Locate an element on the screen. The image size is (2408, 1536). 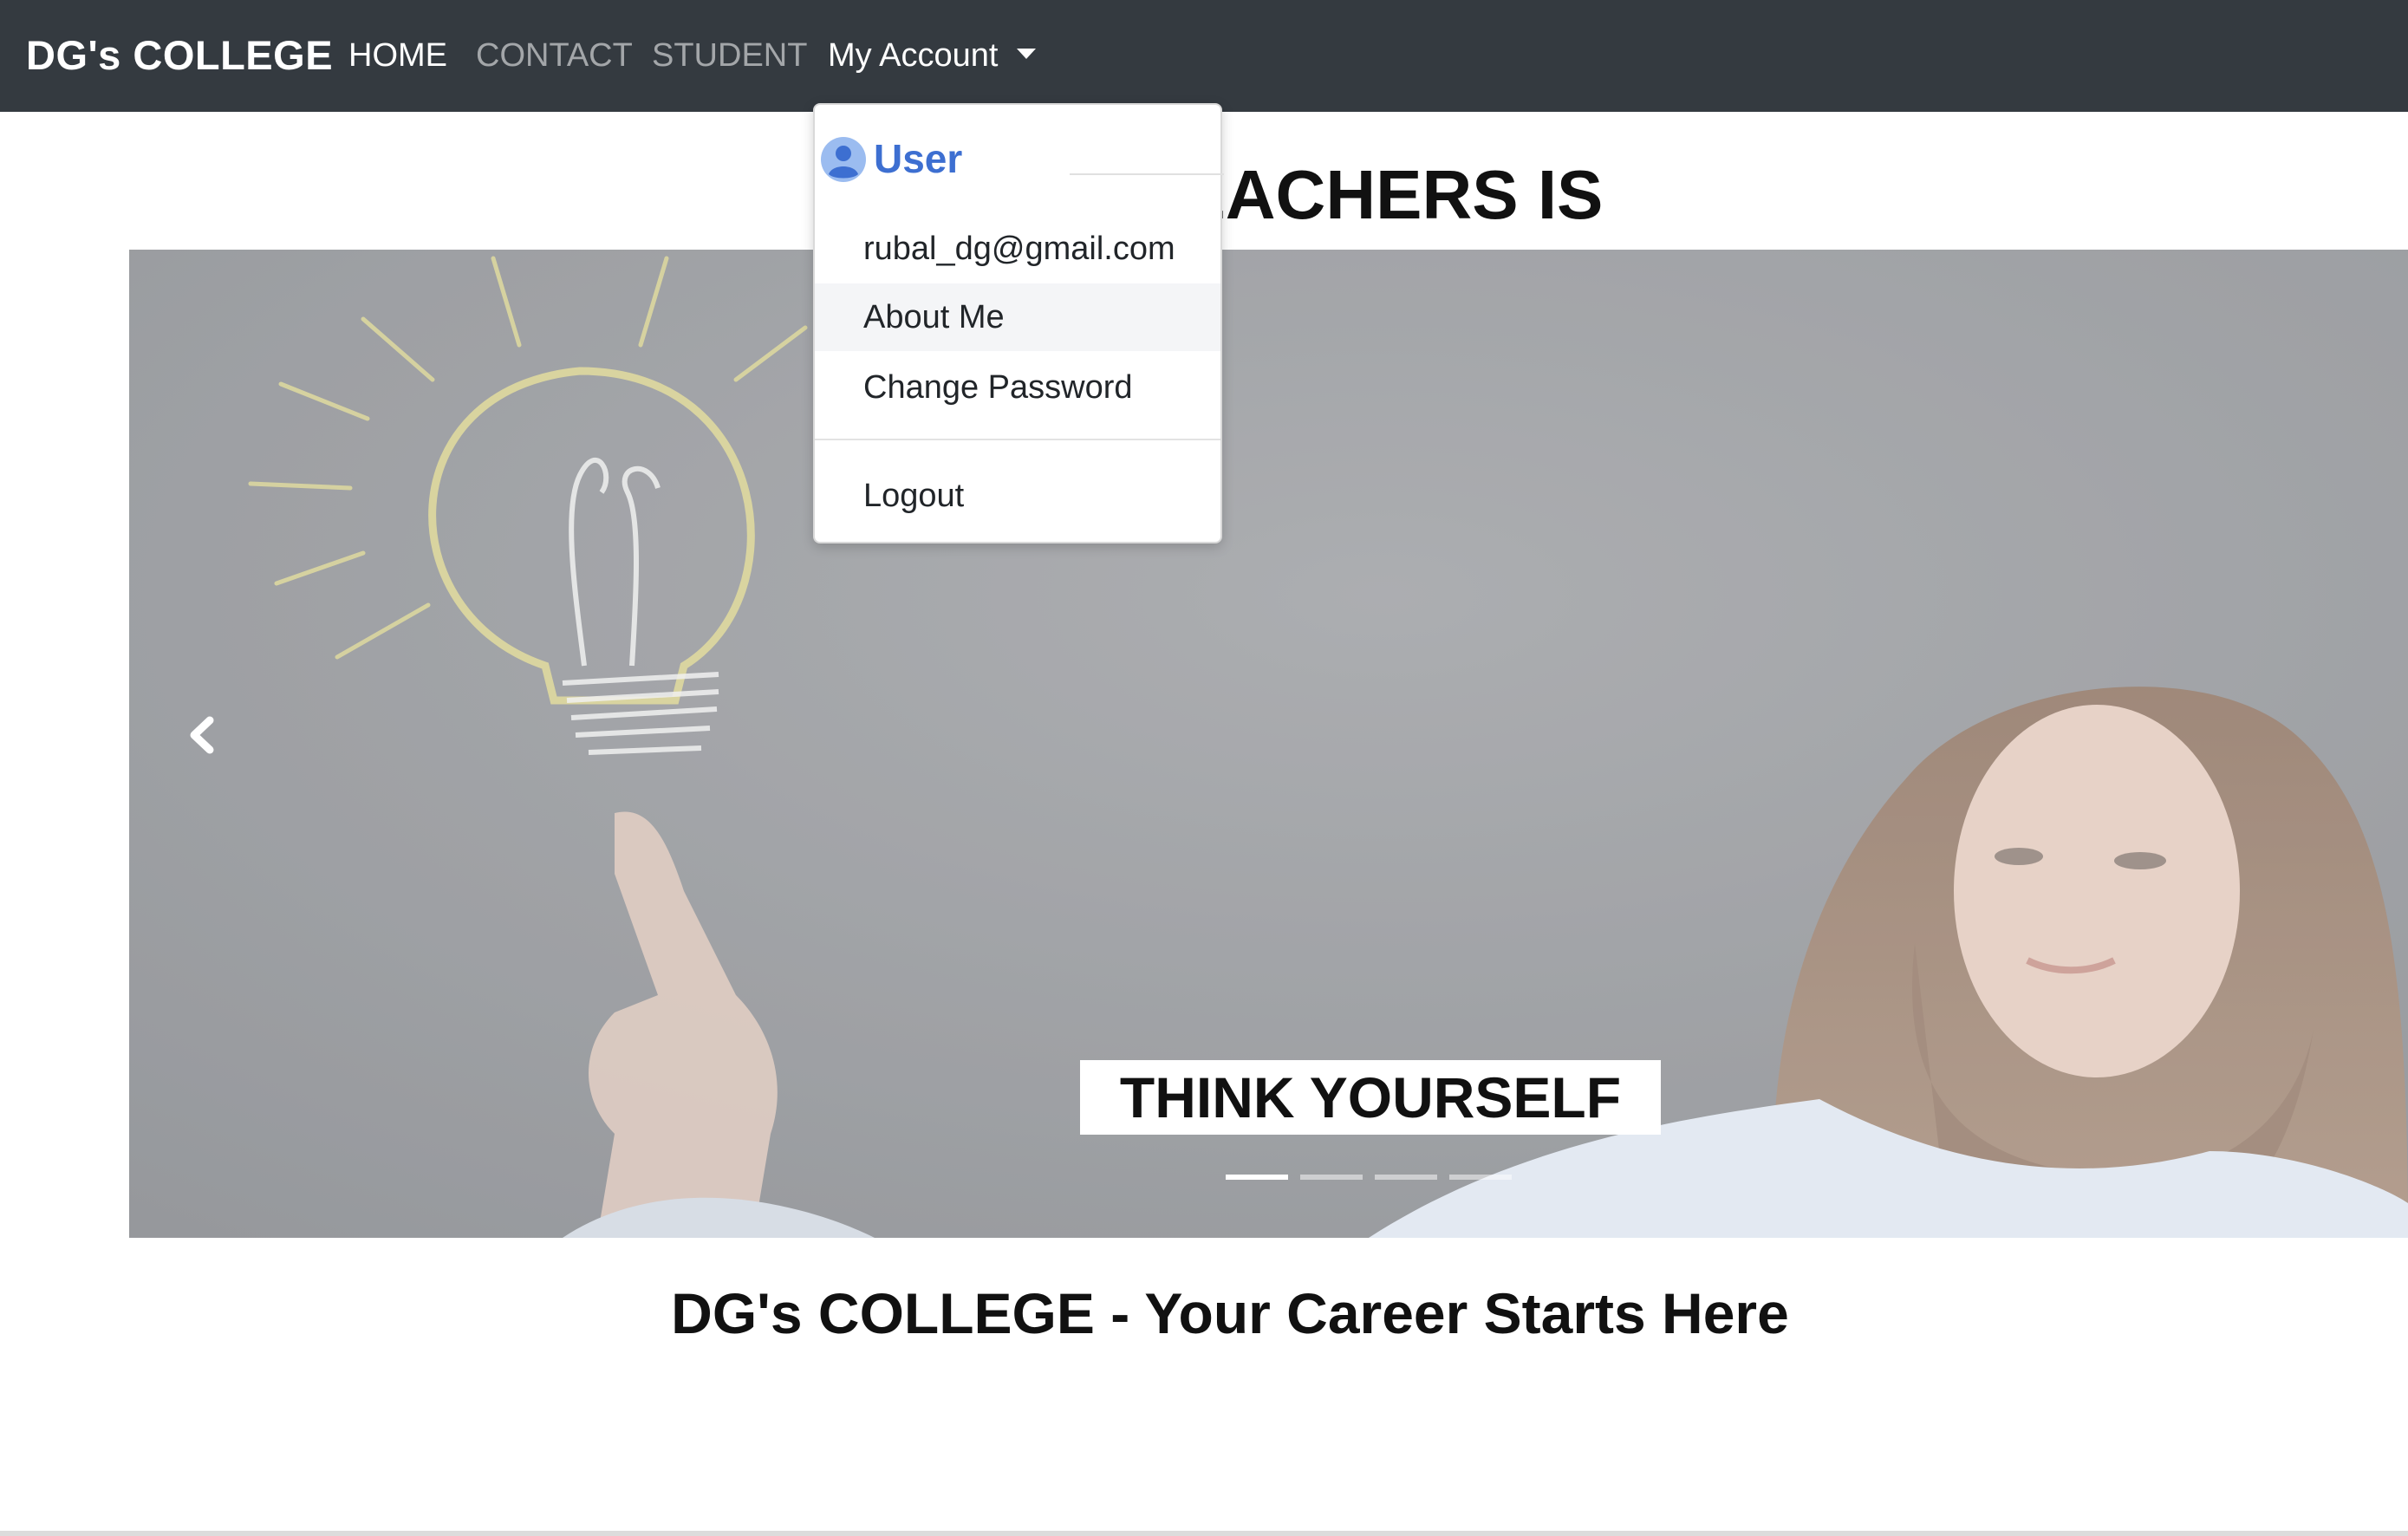
user-circle-icon is located at coordinates (843, 159).